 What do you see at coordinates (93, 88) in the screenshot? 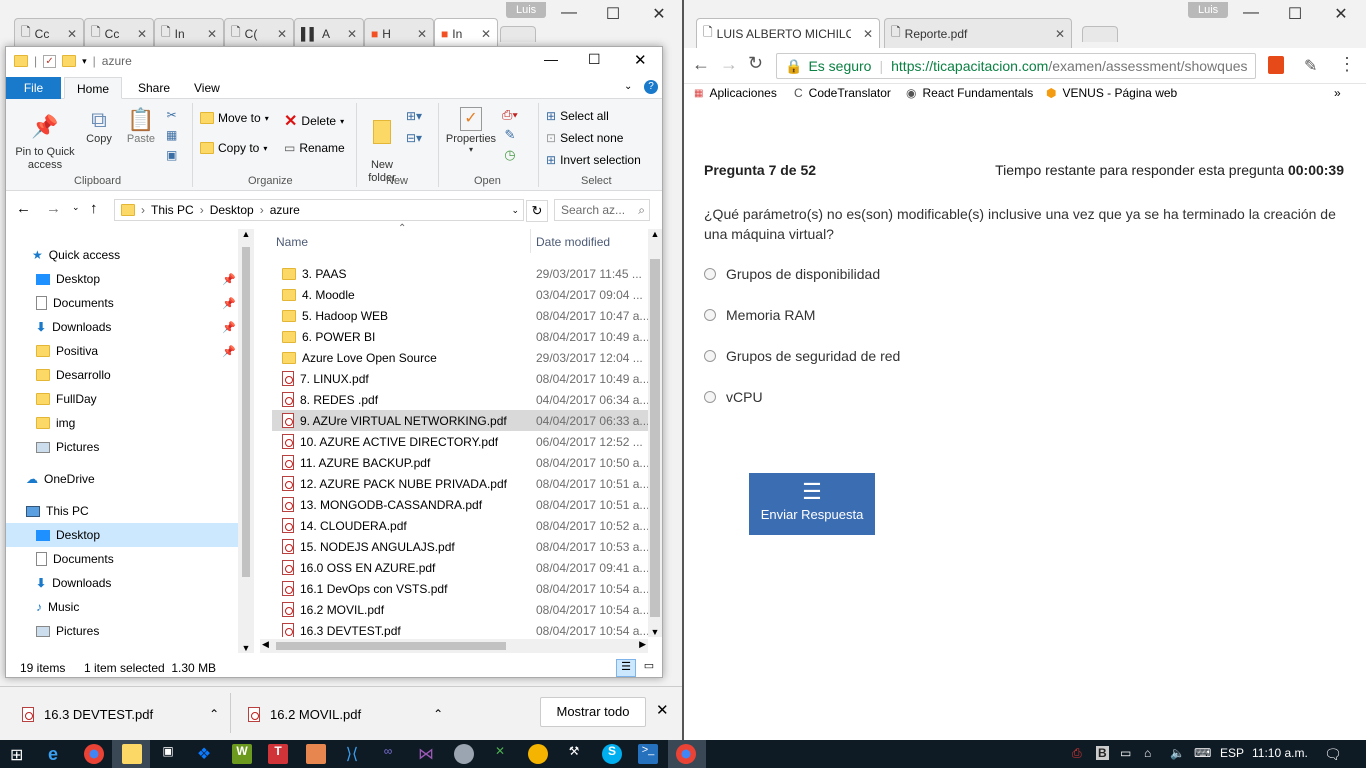
I see `tab-home: Home` at bounding box center [93, 88].